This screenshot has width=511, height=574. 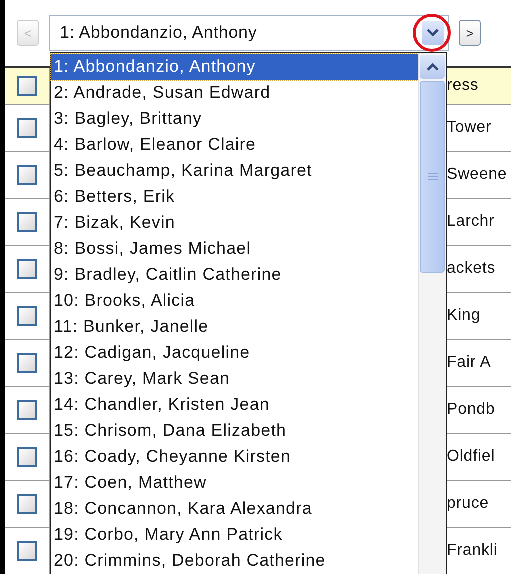 What do you see at coordinates (234, 119) in the screenshot?
I see `list-item: 3: Bagley, Brittany` at bounding box center [234, 119].